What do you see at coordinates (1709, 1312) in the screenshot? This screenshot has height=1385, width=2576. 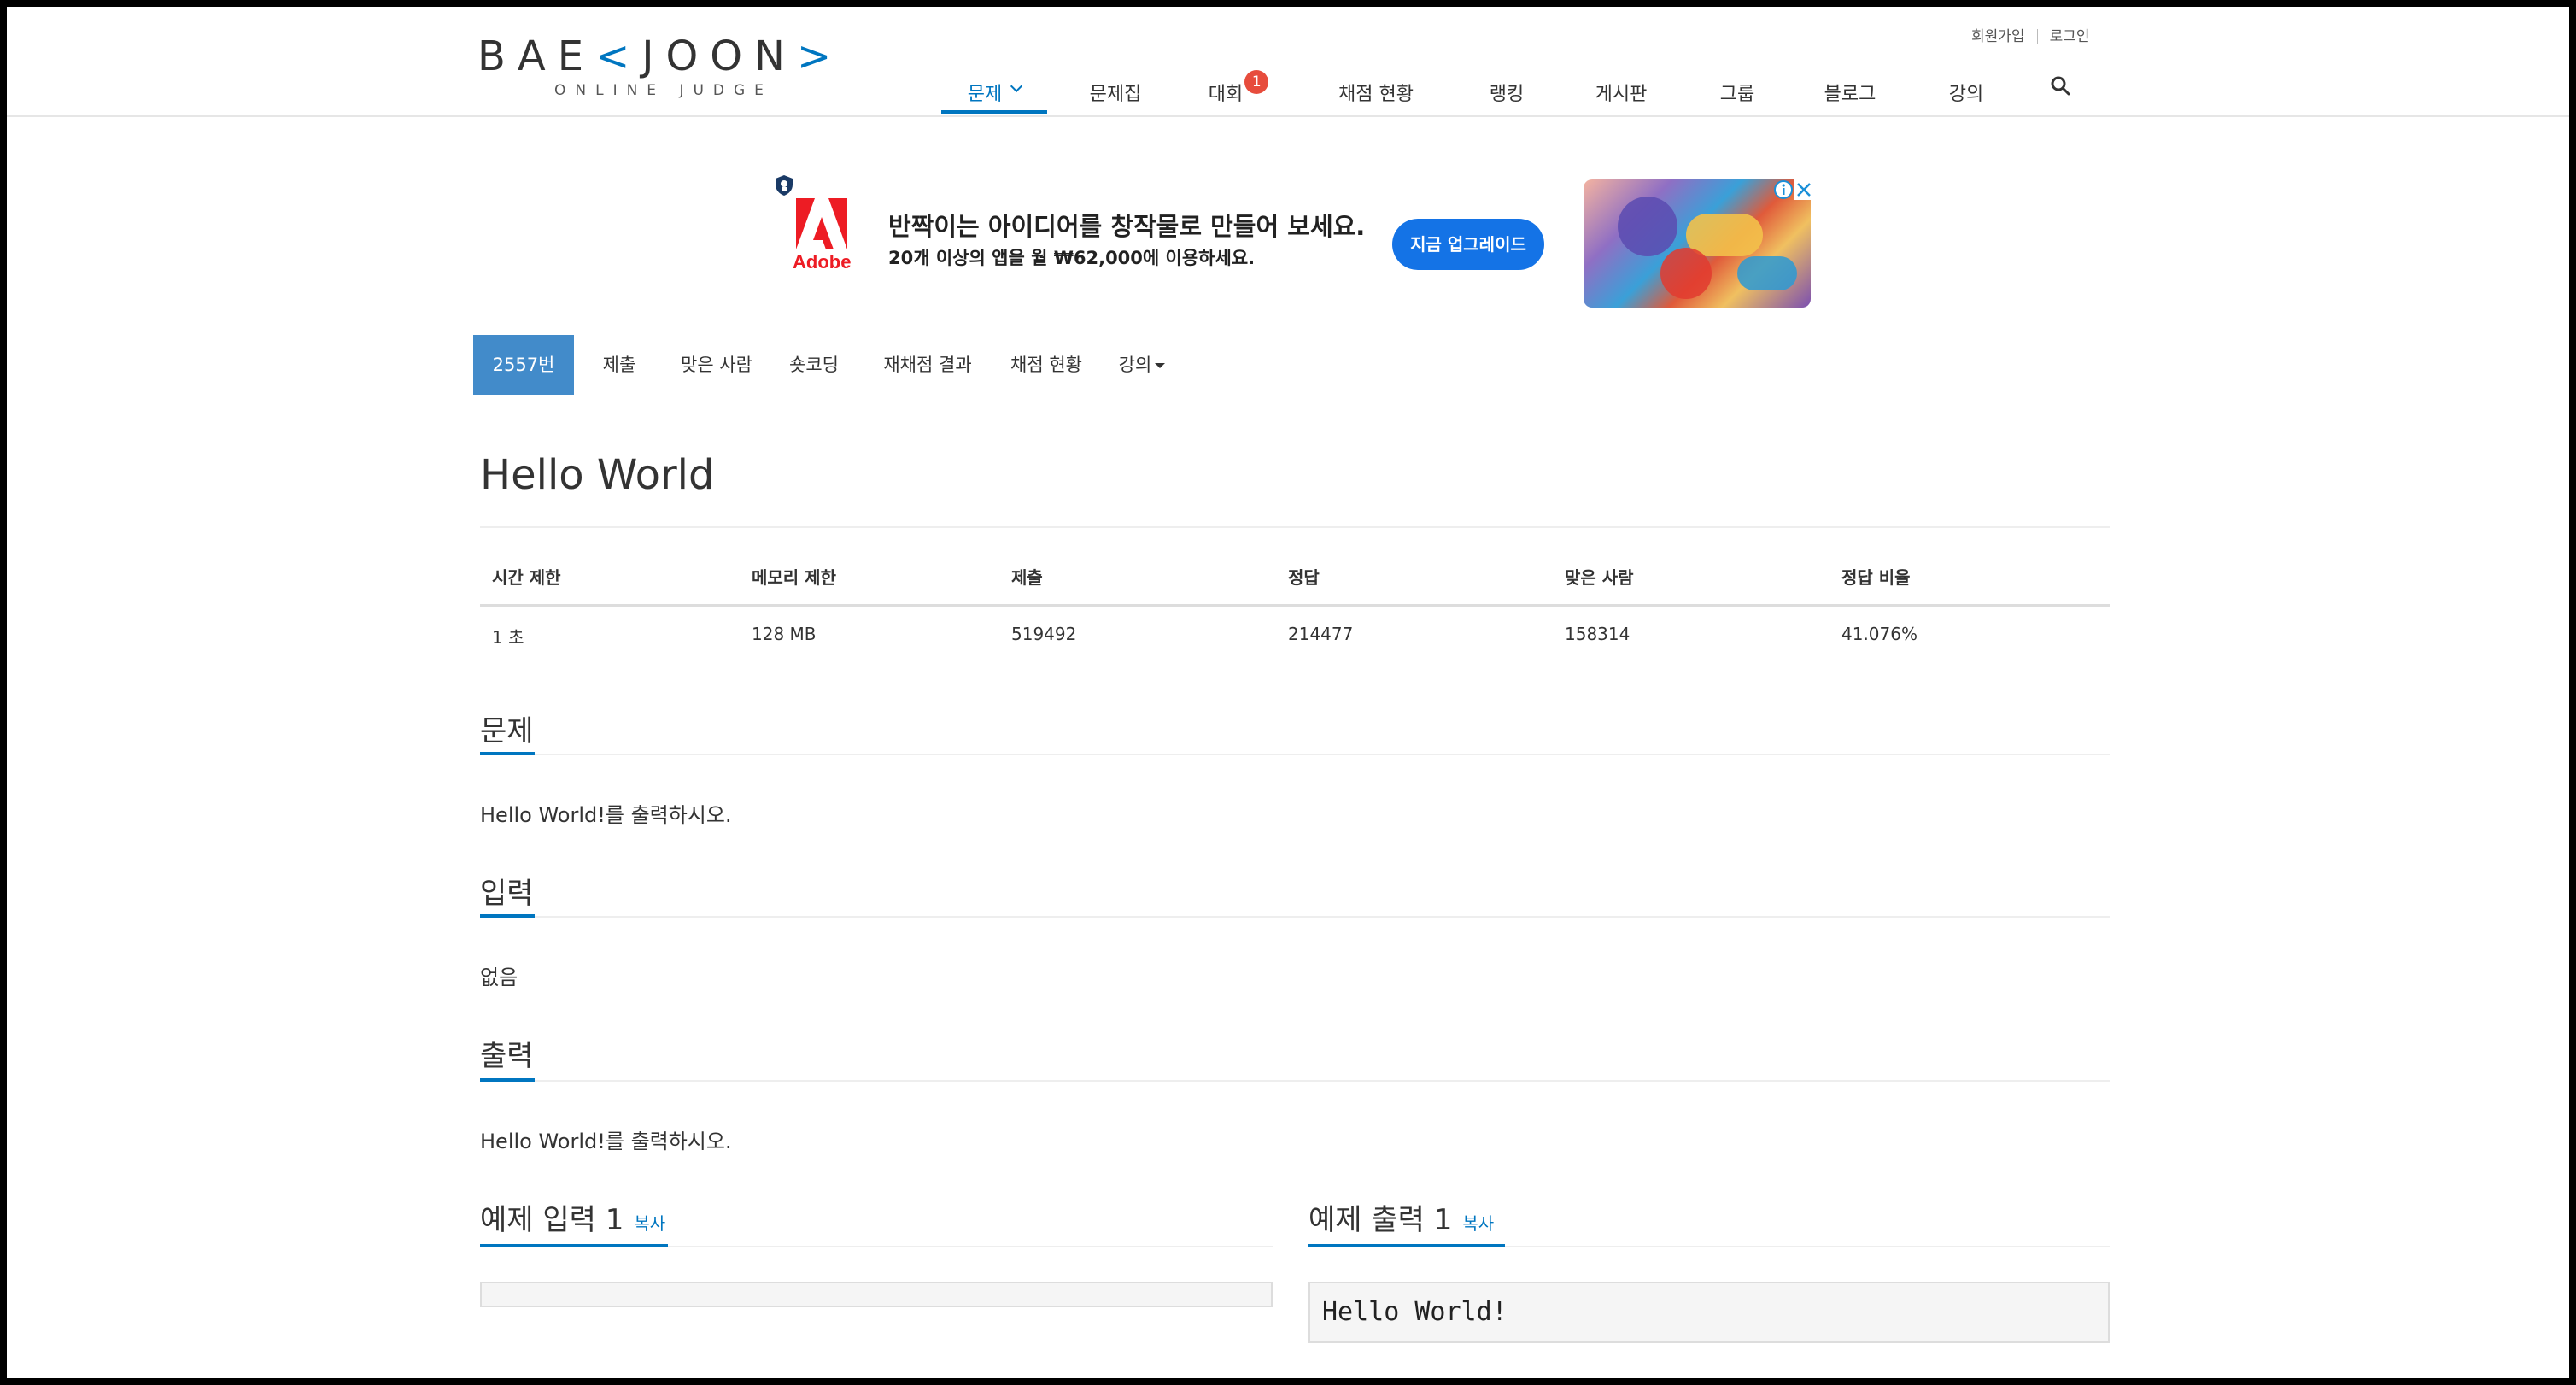 I see `sample-output-box: Hello World!` at bounding box center [1709, 1312].